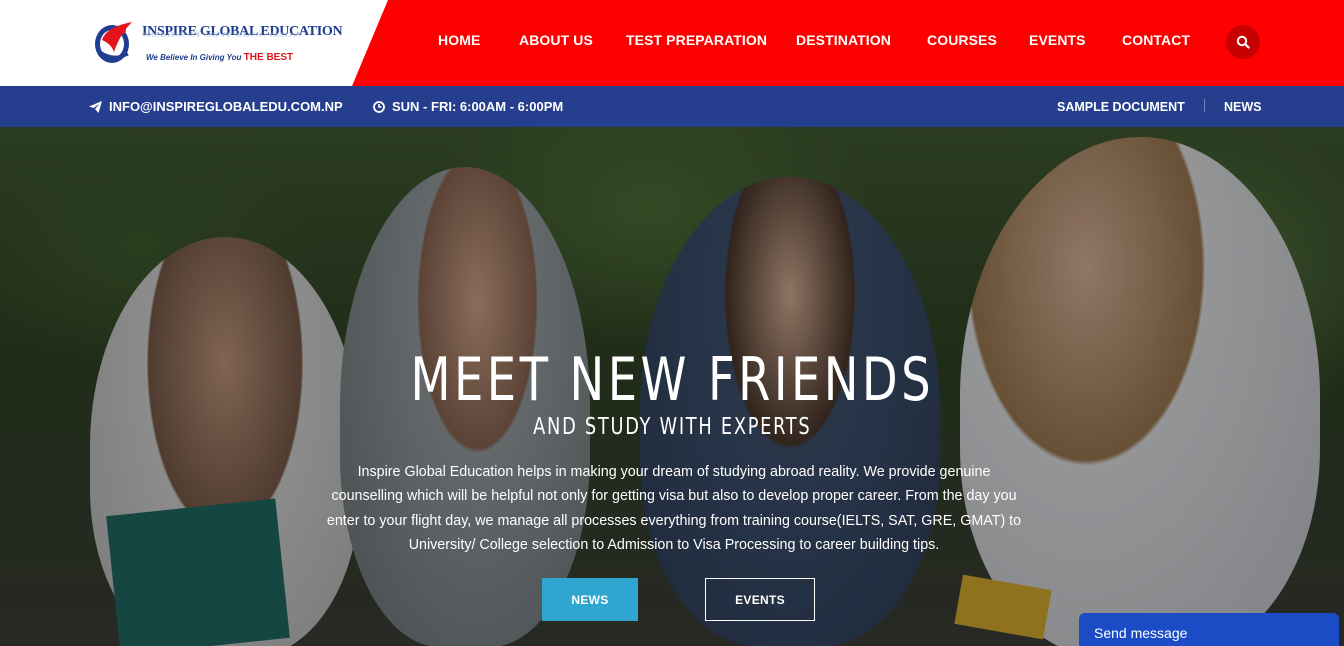  Describe the element at coordinates (590, 599) in the screenshot. I see `news-button: NEWS` at that location.